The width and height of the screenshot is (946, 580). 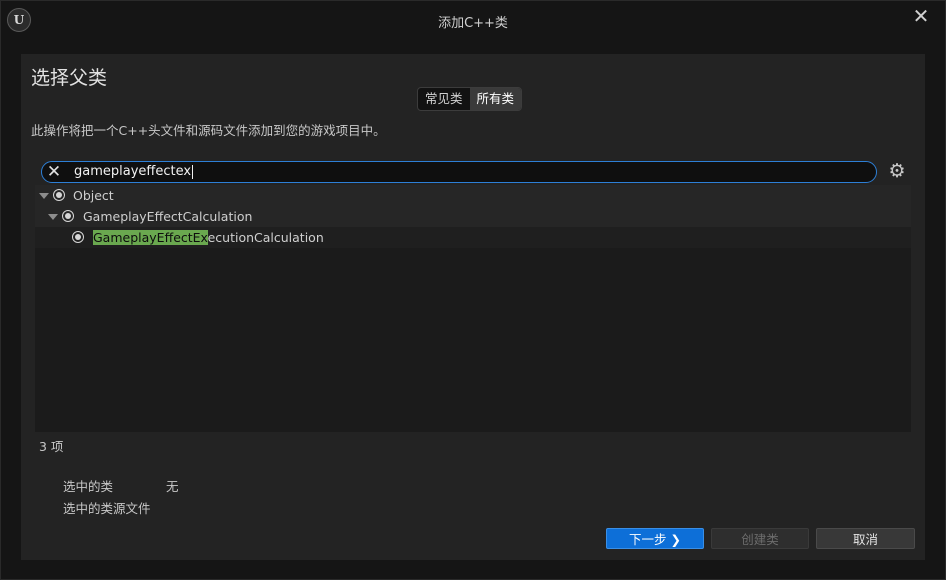 I want to click on search-input-value: gameplayeffectex, so click(x=133, y=171).